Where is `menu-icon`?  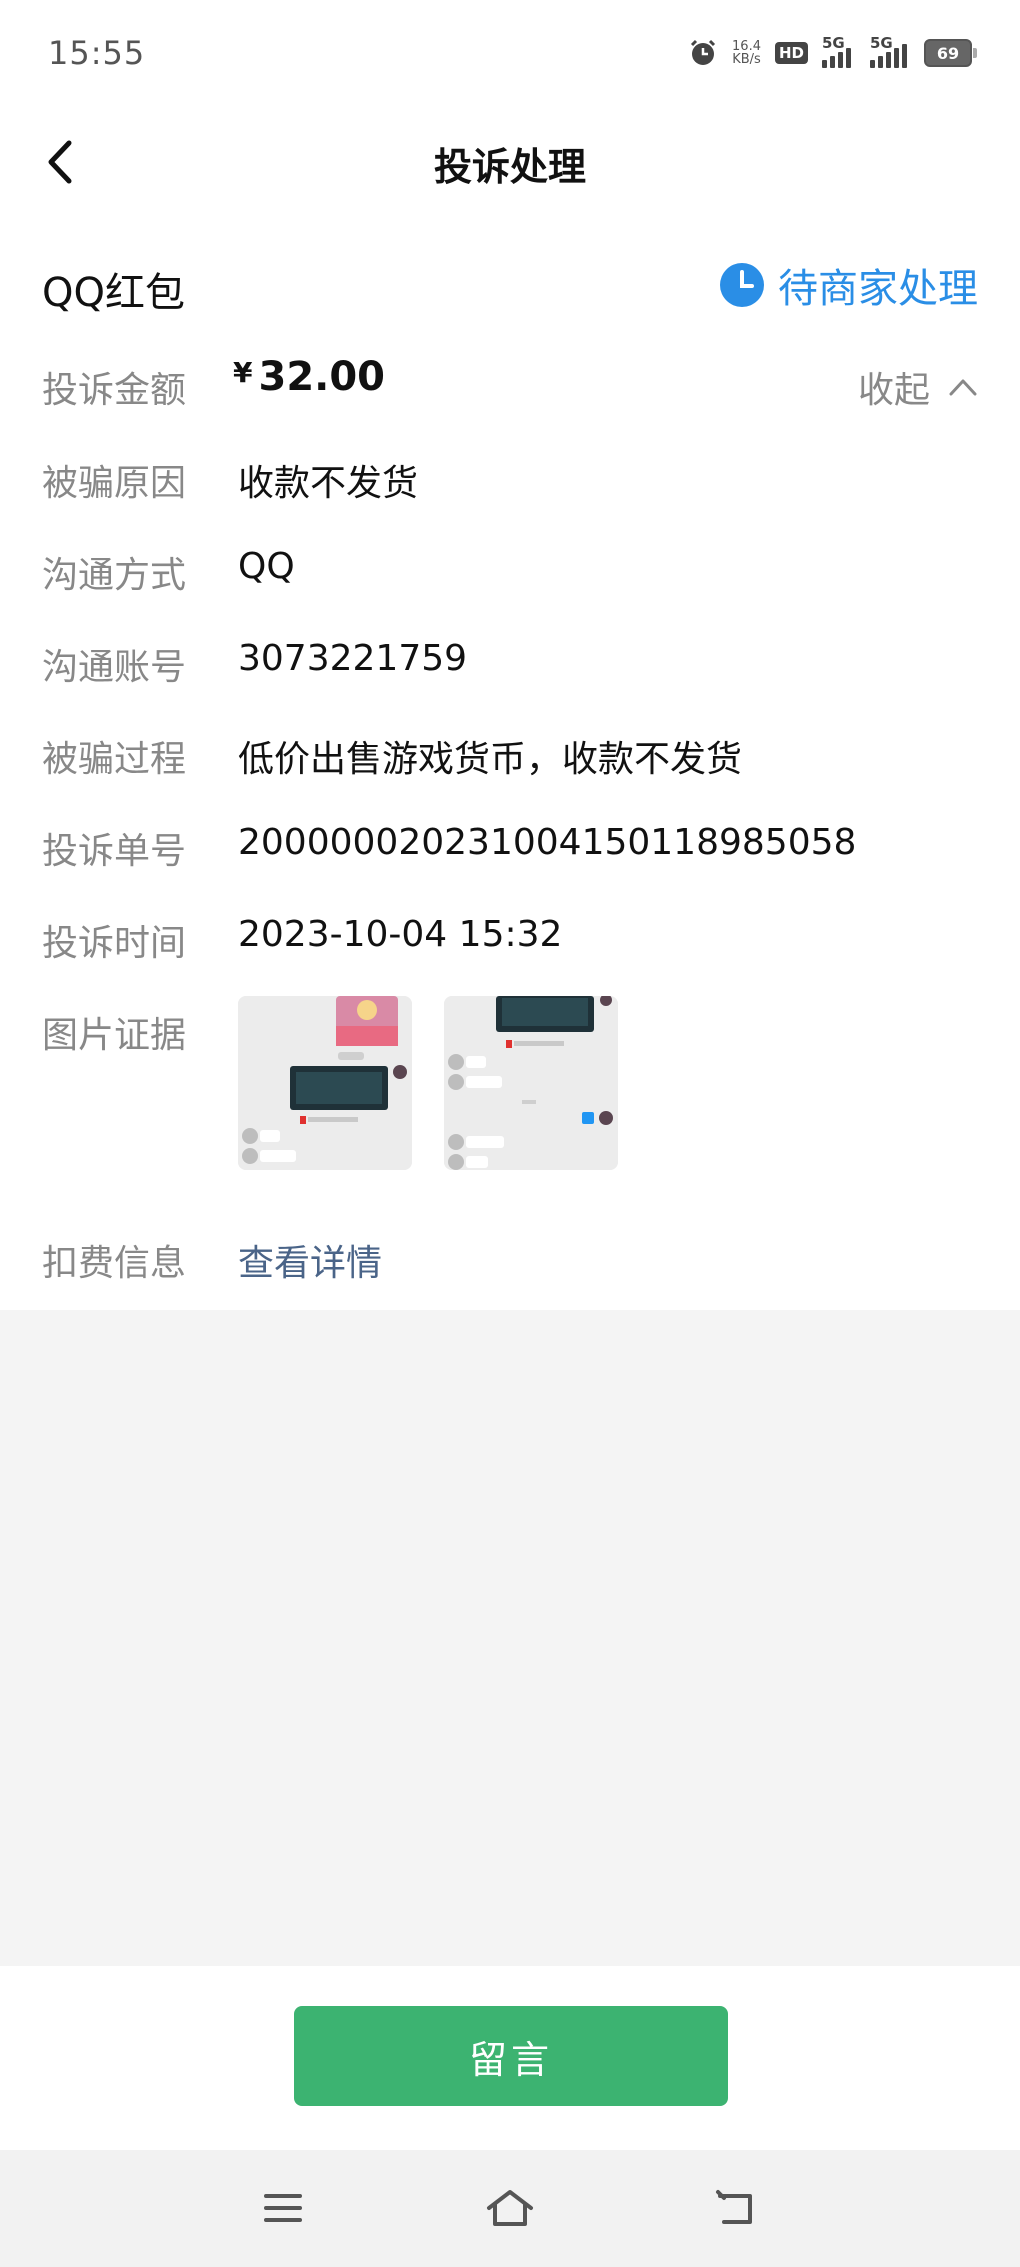 menu-icon is located at coordinates (283, 2208).